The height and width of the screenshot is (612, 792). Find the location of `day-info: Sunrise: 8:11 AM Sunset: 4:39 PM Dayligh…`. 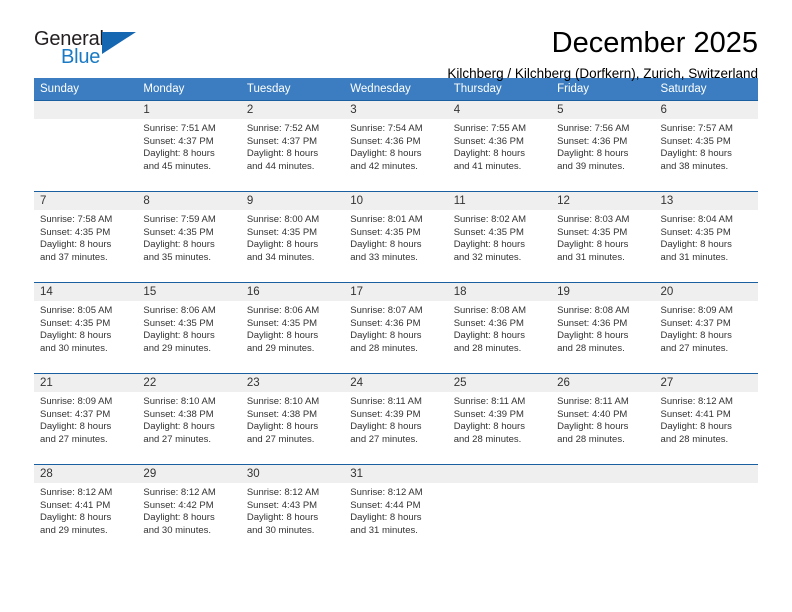

day-info: Sunrise: 8:11 AM Sunset: 4:39 PM Dayligh… is located at coordinates (499, 419).